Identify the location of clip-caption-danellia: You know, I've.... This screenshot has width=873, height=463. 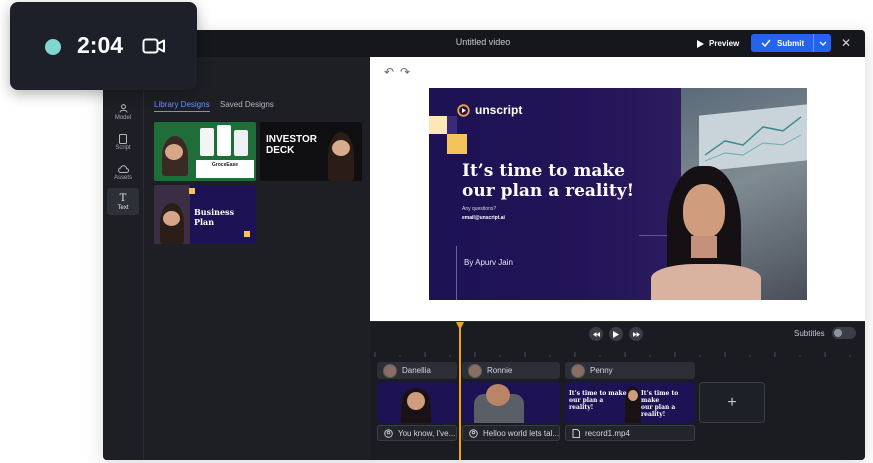
(417, 433).